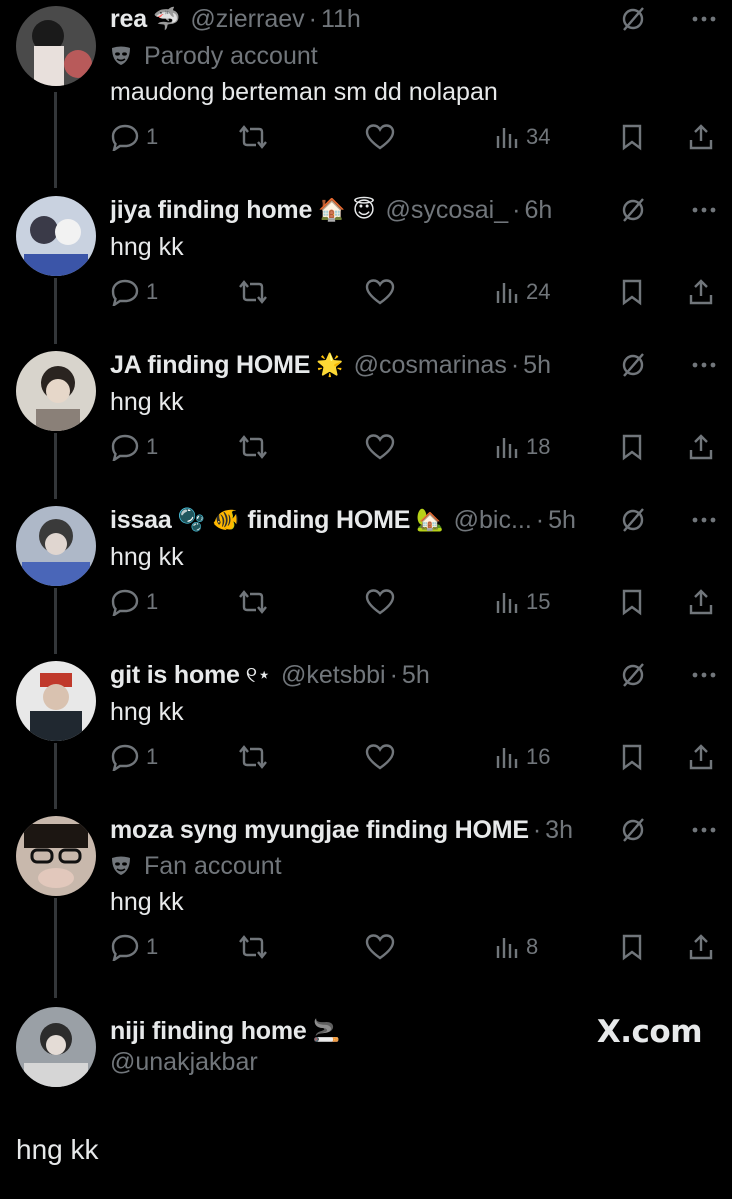 This screenshot has width=732, height=1199. What do you see at coordinates (121, 865) in the screenshot?
I see `mask-icon` at bounding box center [121, 865].